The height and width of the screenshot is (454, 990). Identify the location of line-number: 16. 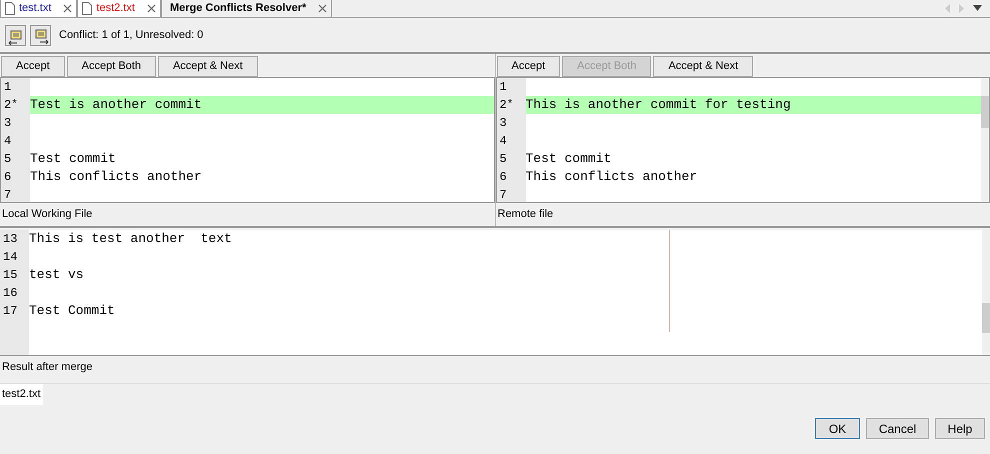
(10, 293).